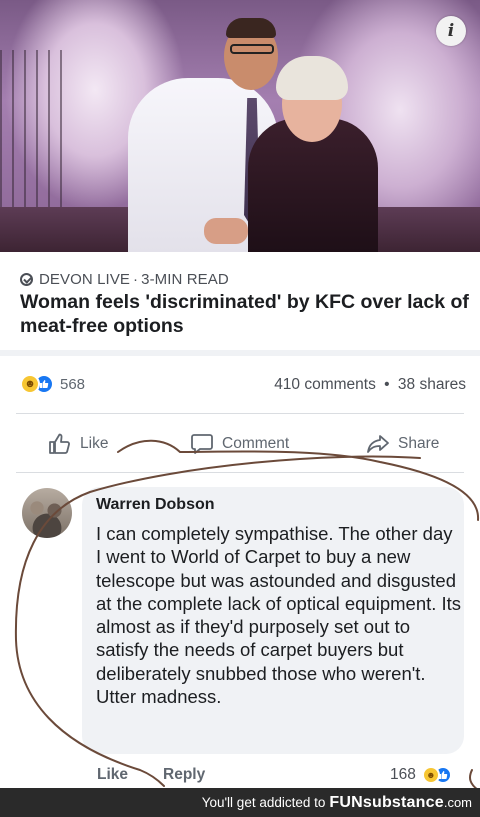 This screenshot has width=480, height=817. I want to click on verified-check-icon, so click(26, 279).